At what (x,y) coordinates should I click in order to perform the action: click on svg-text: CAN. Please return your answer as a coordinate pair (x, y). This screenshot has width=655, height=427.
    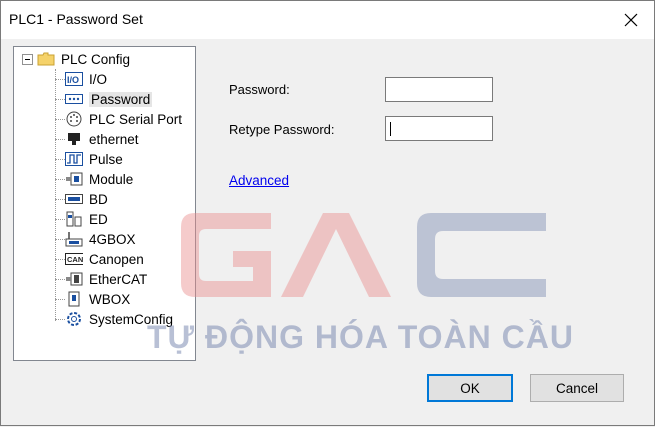
    Looking at the image, I should click on (75, 259).